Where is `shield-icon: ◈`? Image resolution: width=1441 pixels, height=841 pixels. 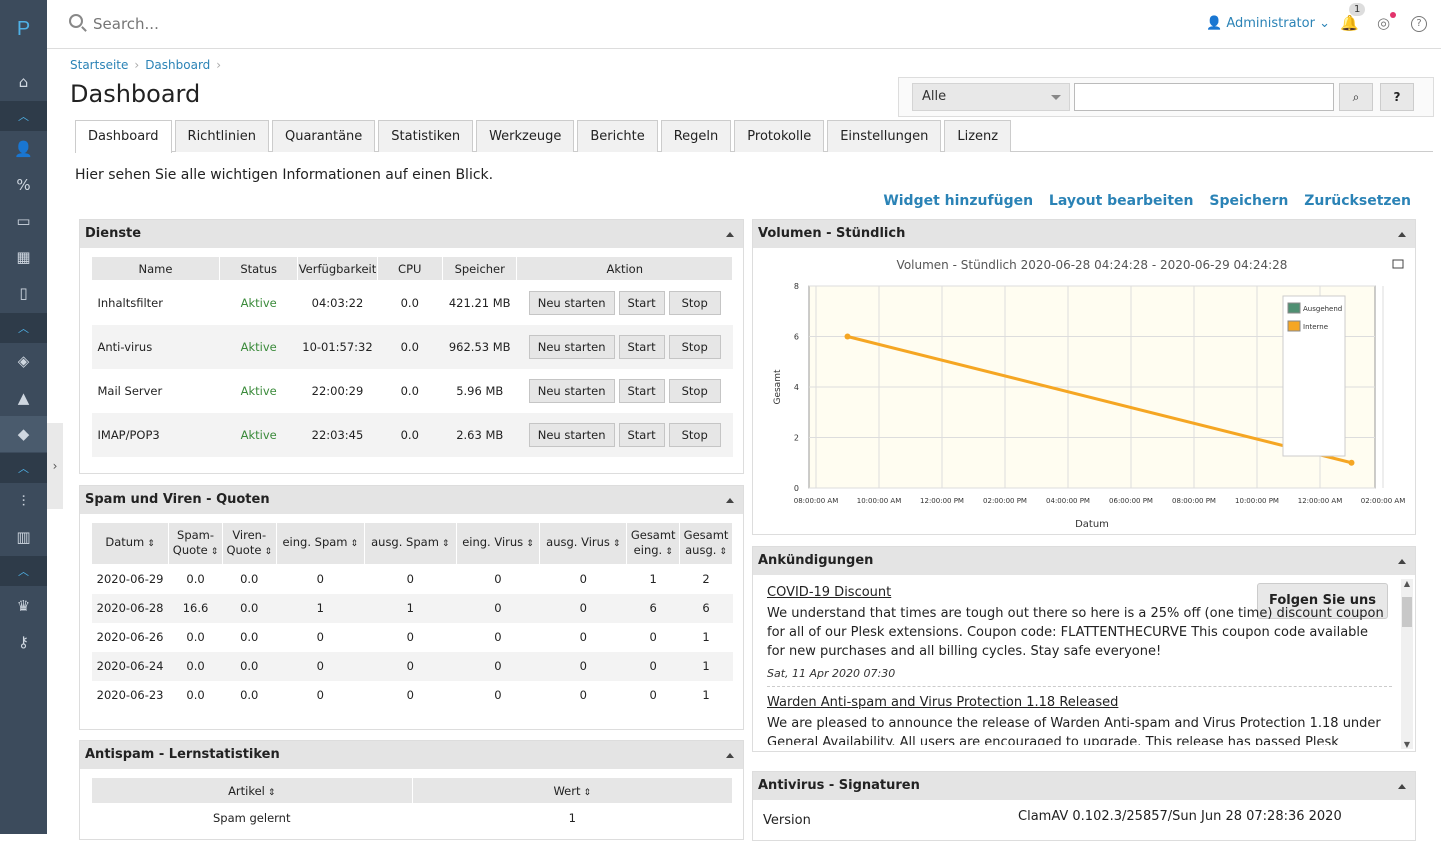 shield-icon: ◈ is located at coordinates (23, 361).